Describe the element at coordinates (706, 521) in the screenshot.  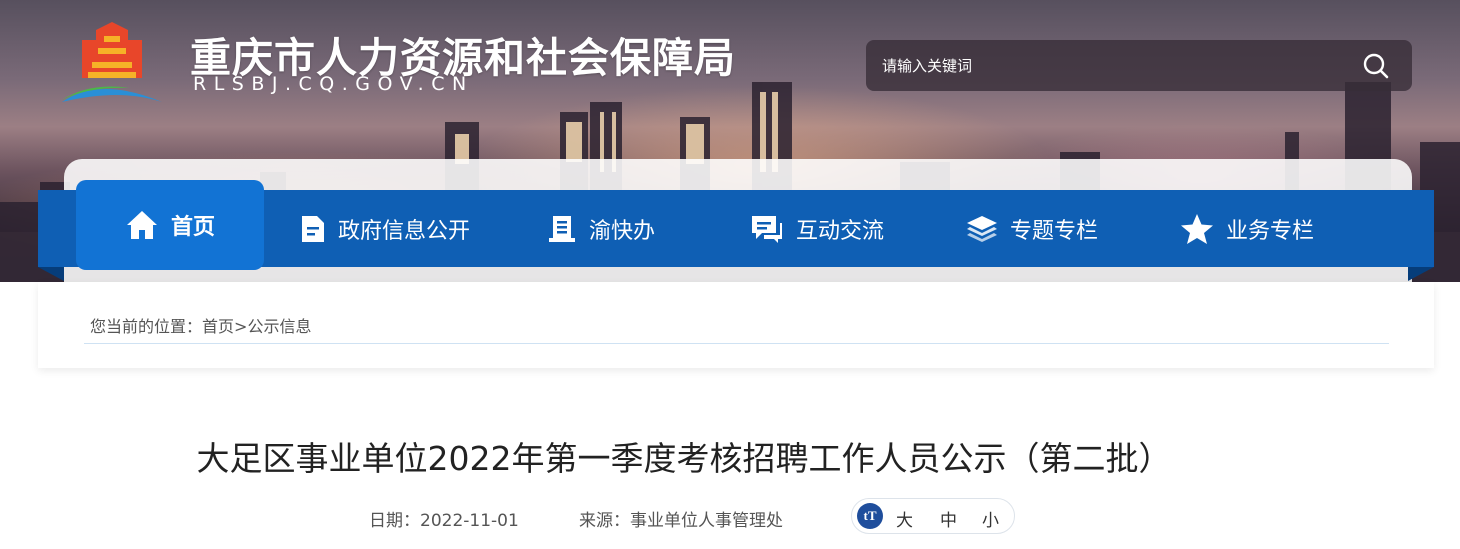
I see `source-value: 事业单位人事管理处` at that location.